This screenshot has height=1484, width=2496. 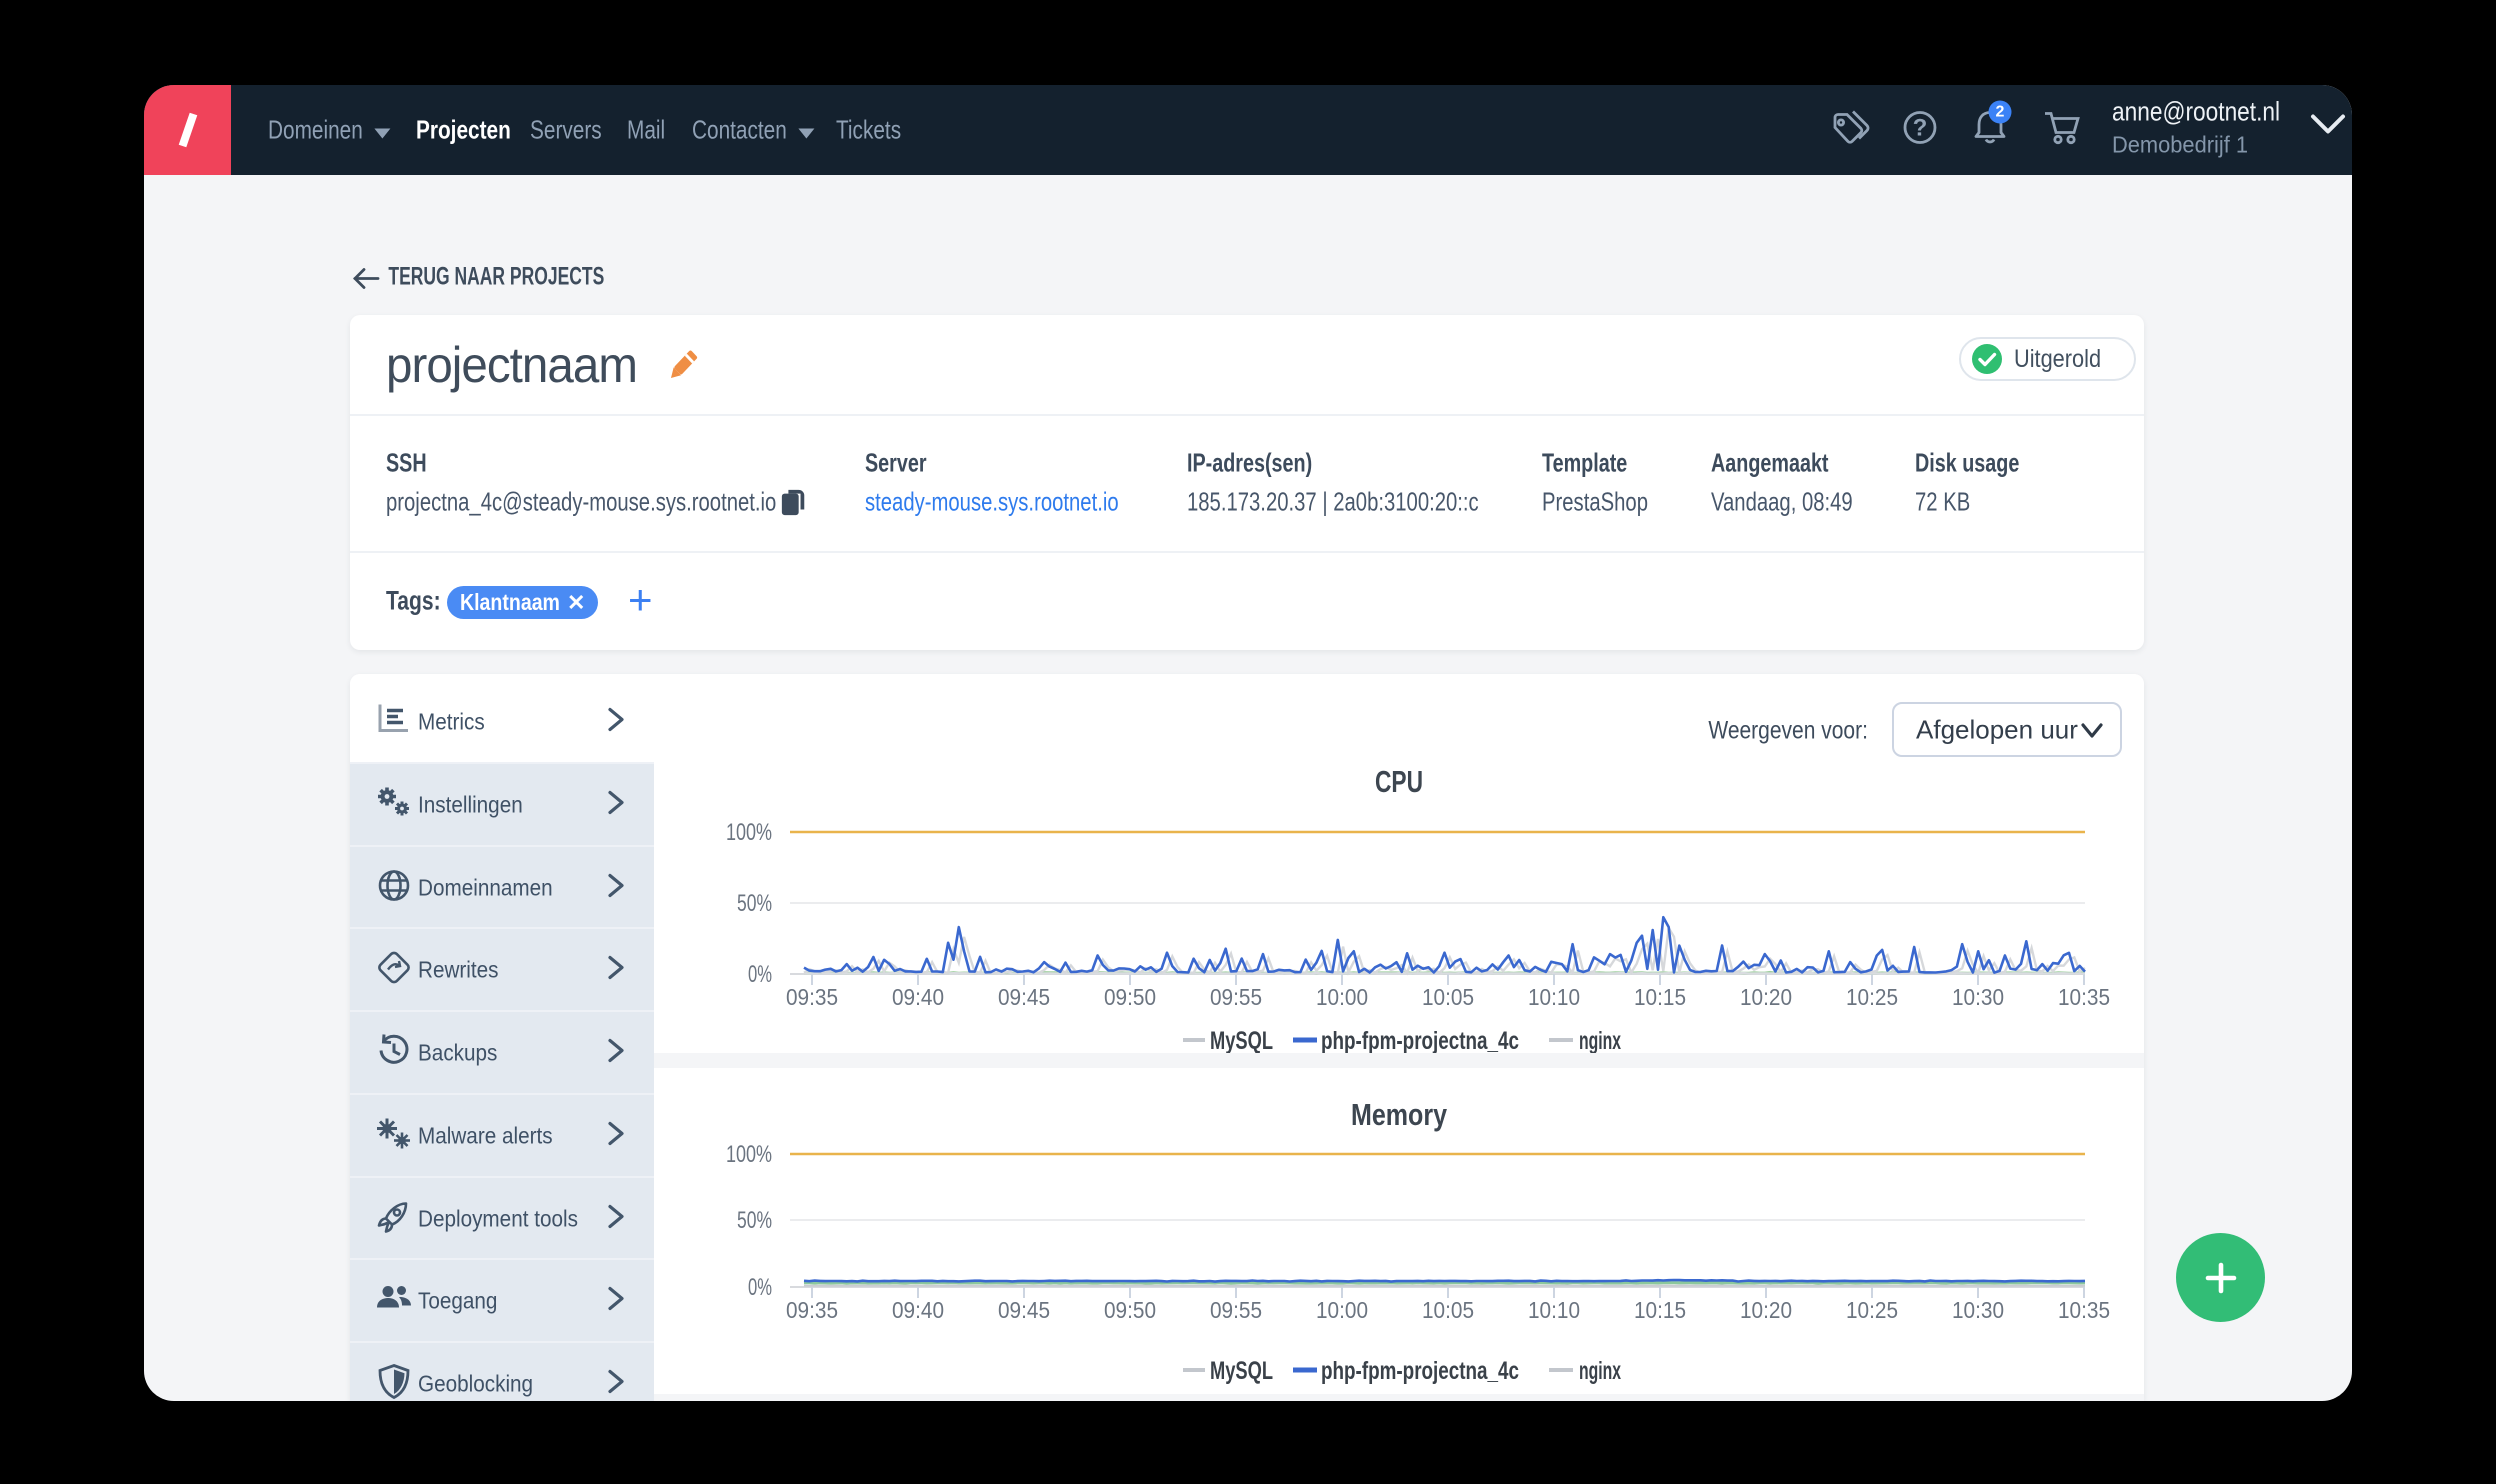 I want to click on svg-text: Memory, so click(x=1399, y=1114).